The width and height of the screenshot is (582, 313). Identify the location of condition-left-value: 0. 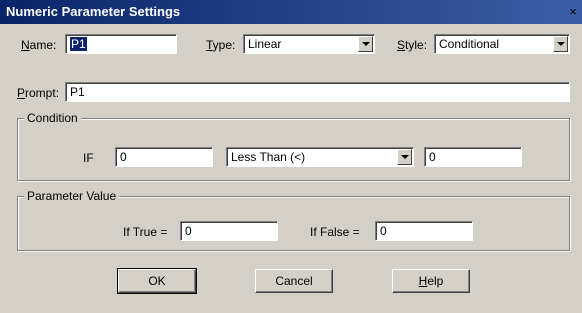
(123, 157).